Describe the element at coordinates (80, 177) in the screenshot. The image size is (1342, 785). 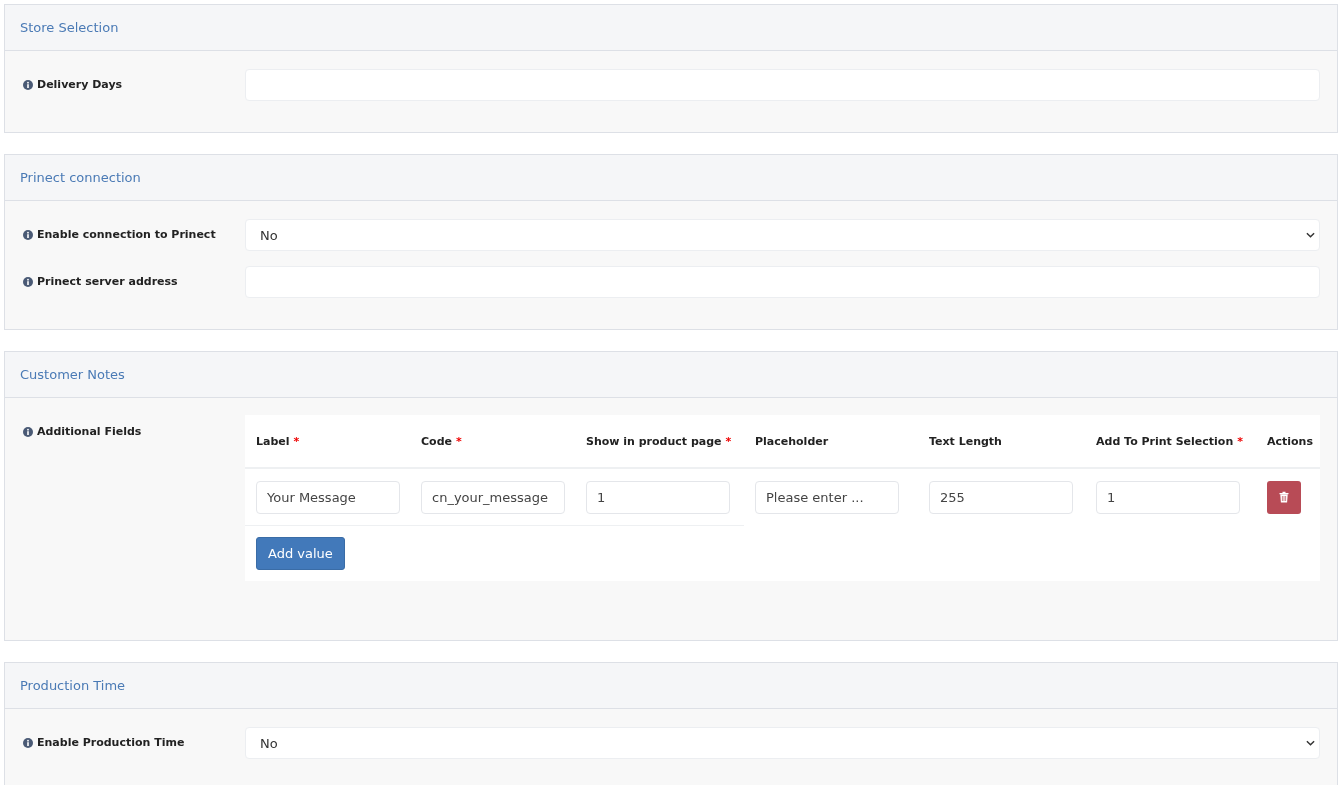
I see `section-title: Prinect connection` at that location.